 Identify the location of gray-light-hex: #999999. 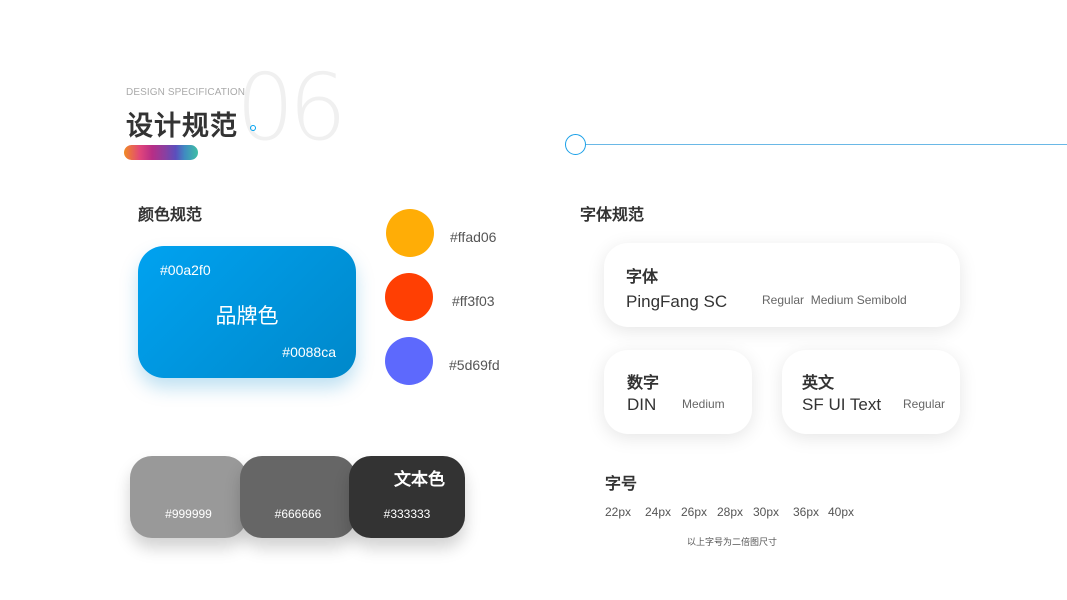
(188, 514).